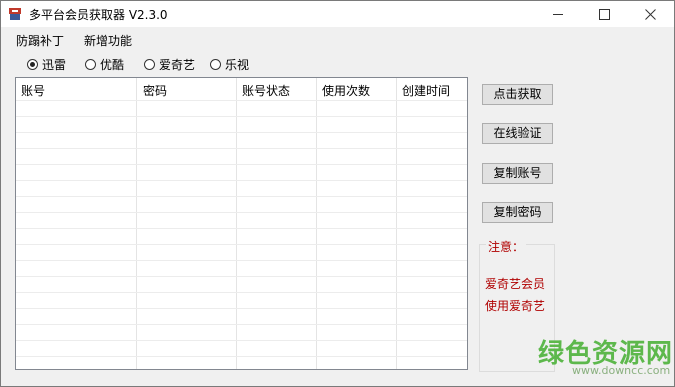  What do you see at coordinates (169, 64) in the screenshot?
I see `radio-iqiyi: 爱奇艺` at bounding box center [169, 64].